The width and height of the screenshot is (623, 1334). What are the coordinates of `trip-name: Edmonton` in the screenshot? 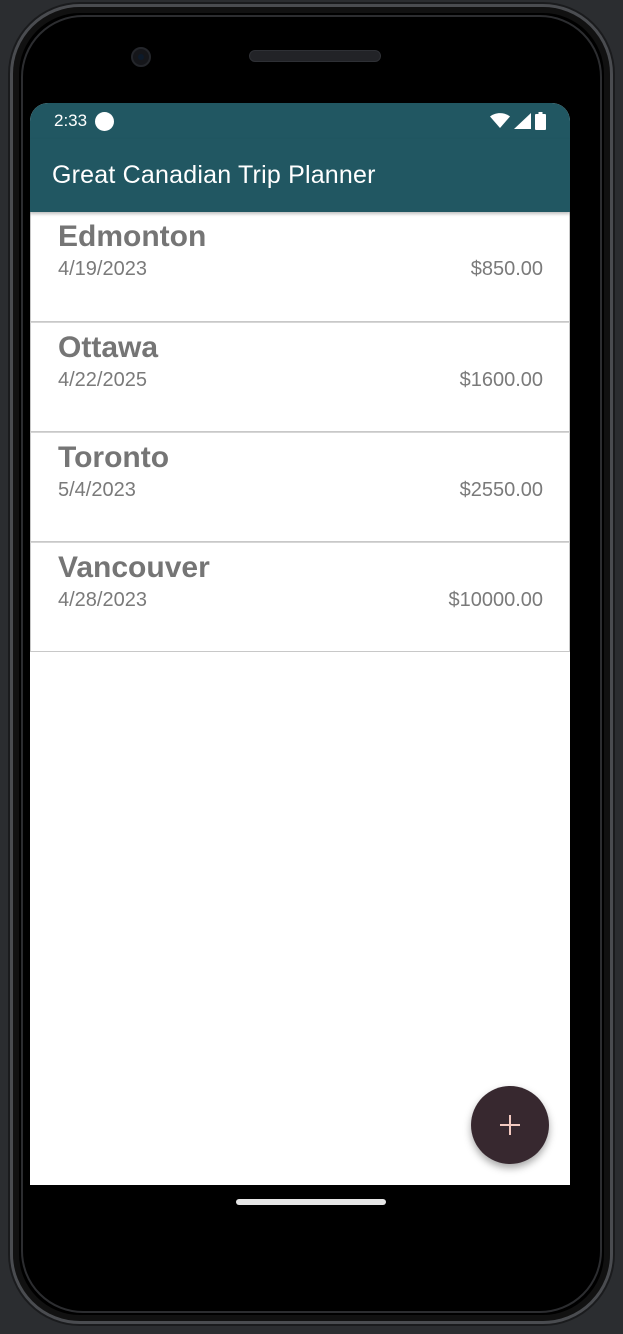 It's located at (132, 236).